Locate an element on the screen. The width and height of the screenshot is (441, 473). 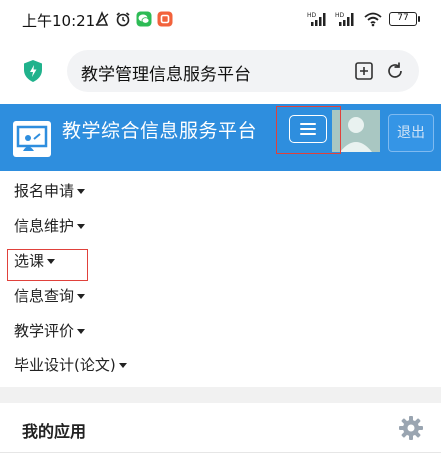
shield-icon is located at coordinates (33, 71).